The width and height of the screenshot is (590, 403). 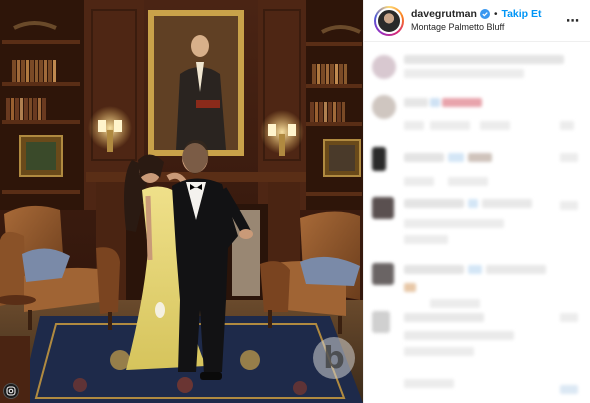 I want to click on caption-blurred, so click(x=477, y=93).